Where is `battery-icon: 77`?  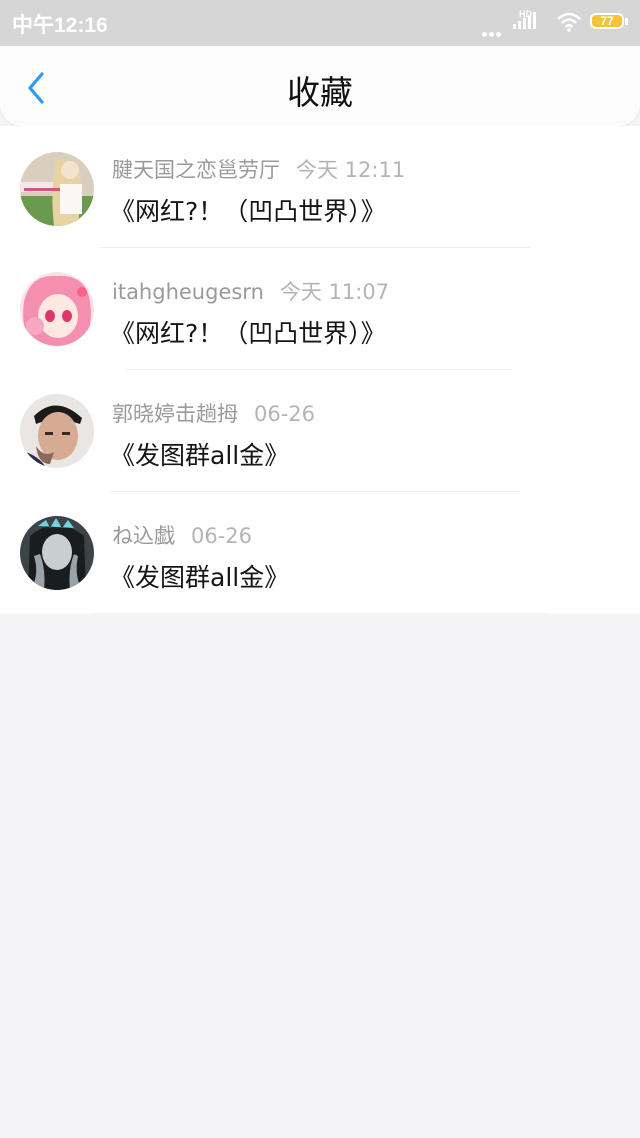 battery-icon: 77 is located at coordinates (610, 22).